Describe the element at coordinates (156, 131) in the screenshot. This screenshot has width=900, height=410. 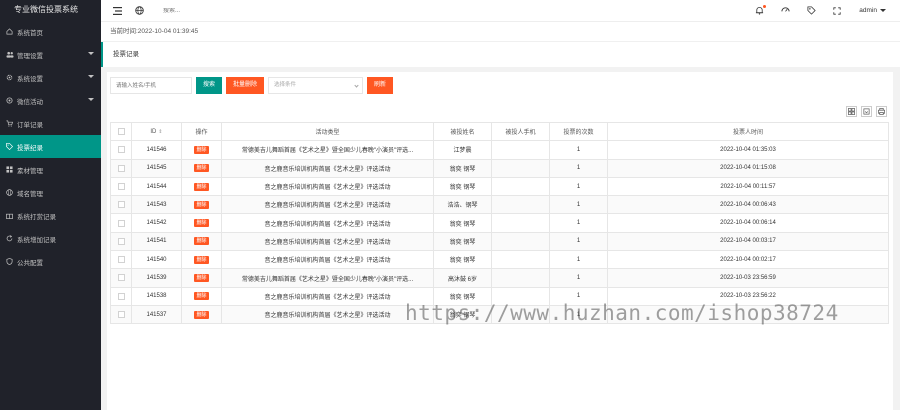
I see `header-id: ID ⇕` at that location.